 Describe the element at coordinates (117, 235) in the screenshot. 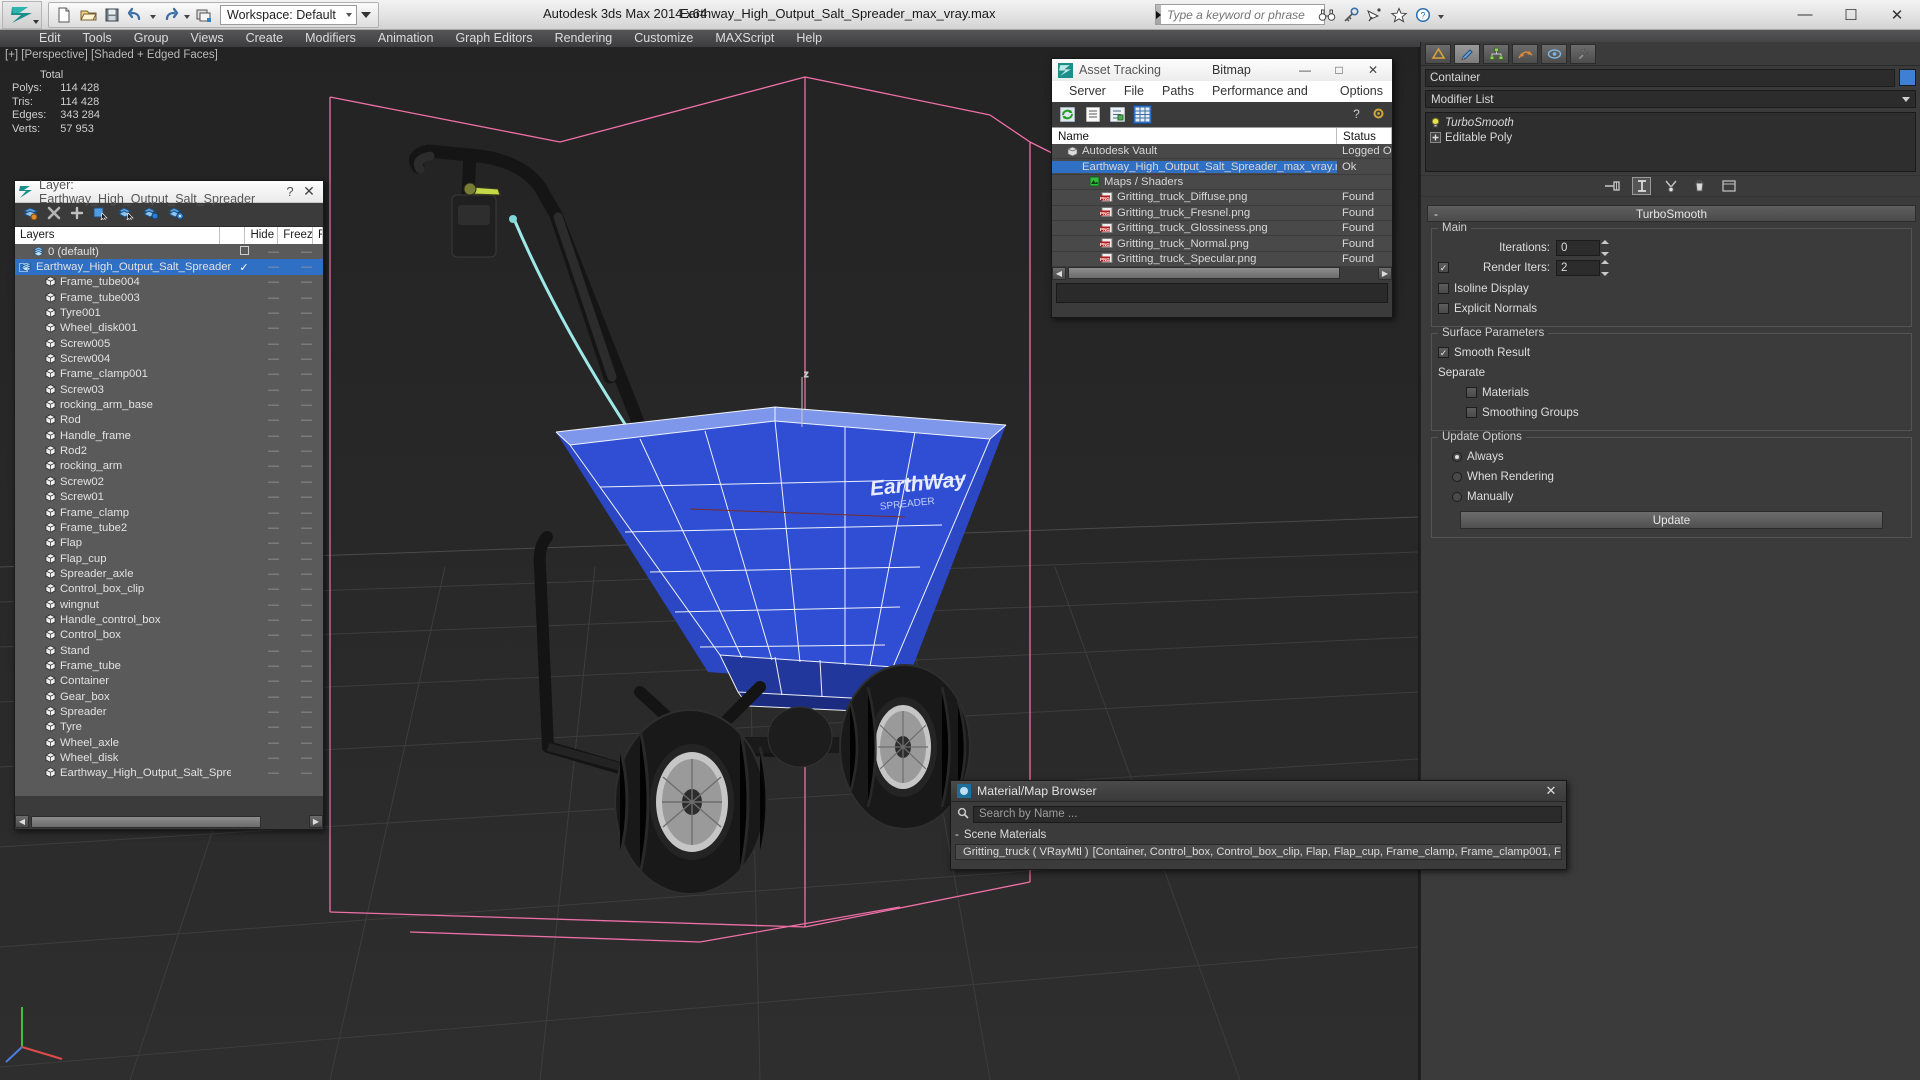

I see `layer-column-layers: Layers` at that location.